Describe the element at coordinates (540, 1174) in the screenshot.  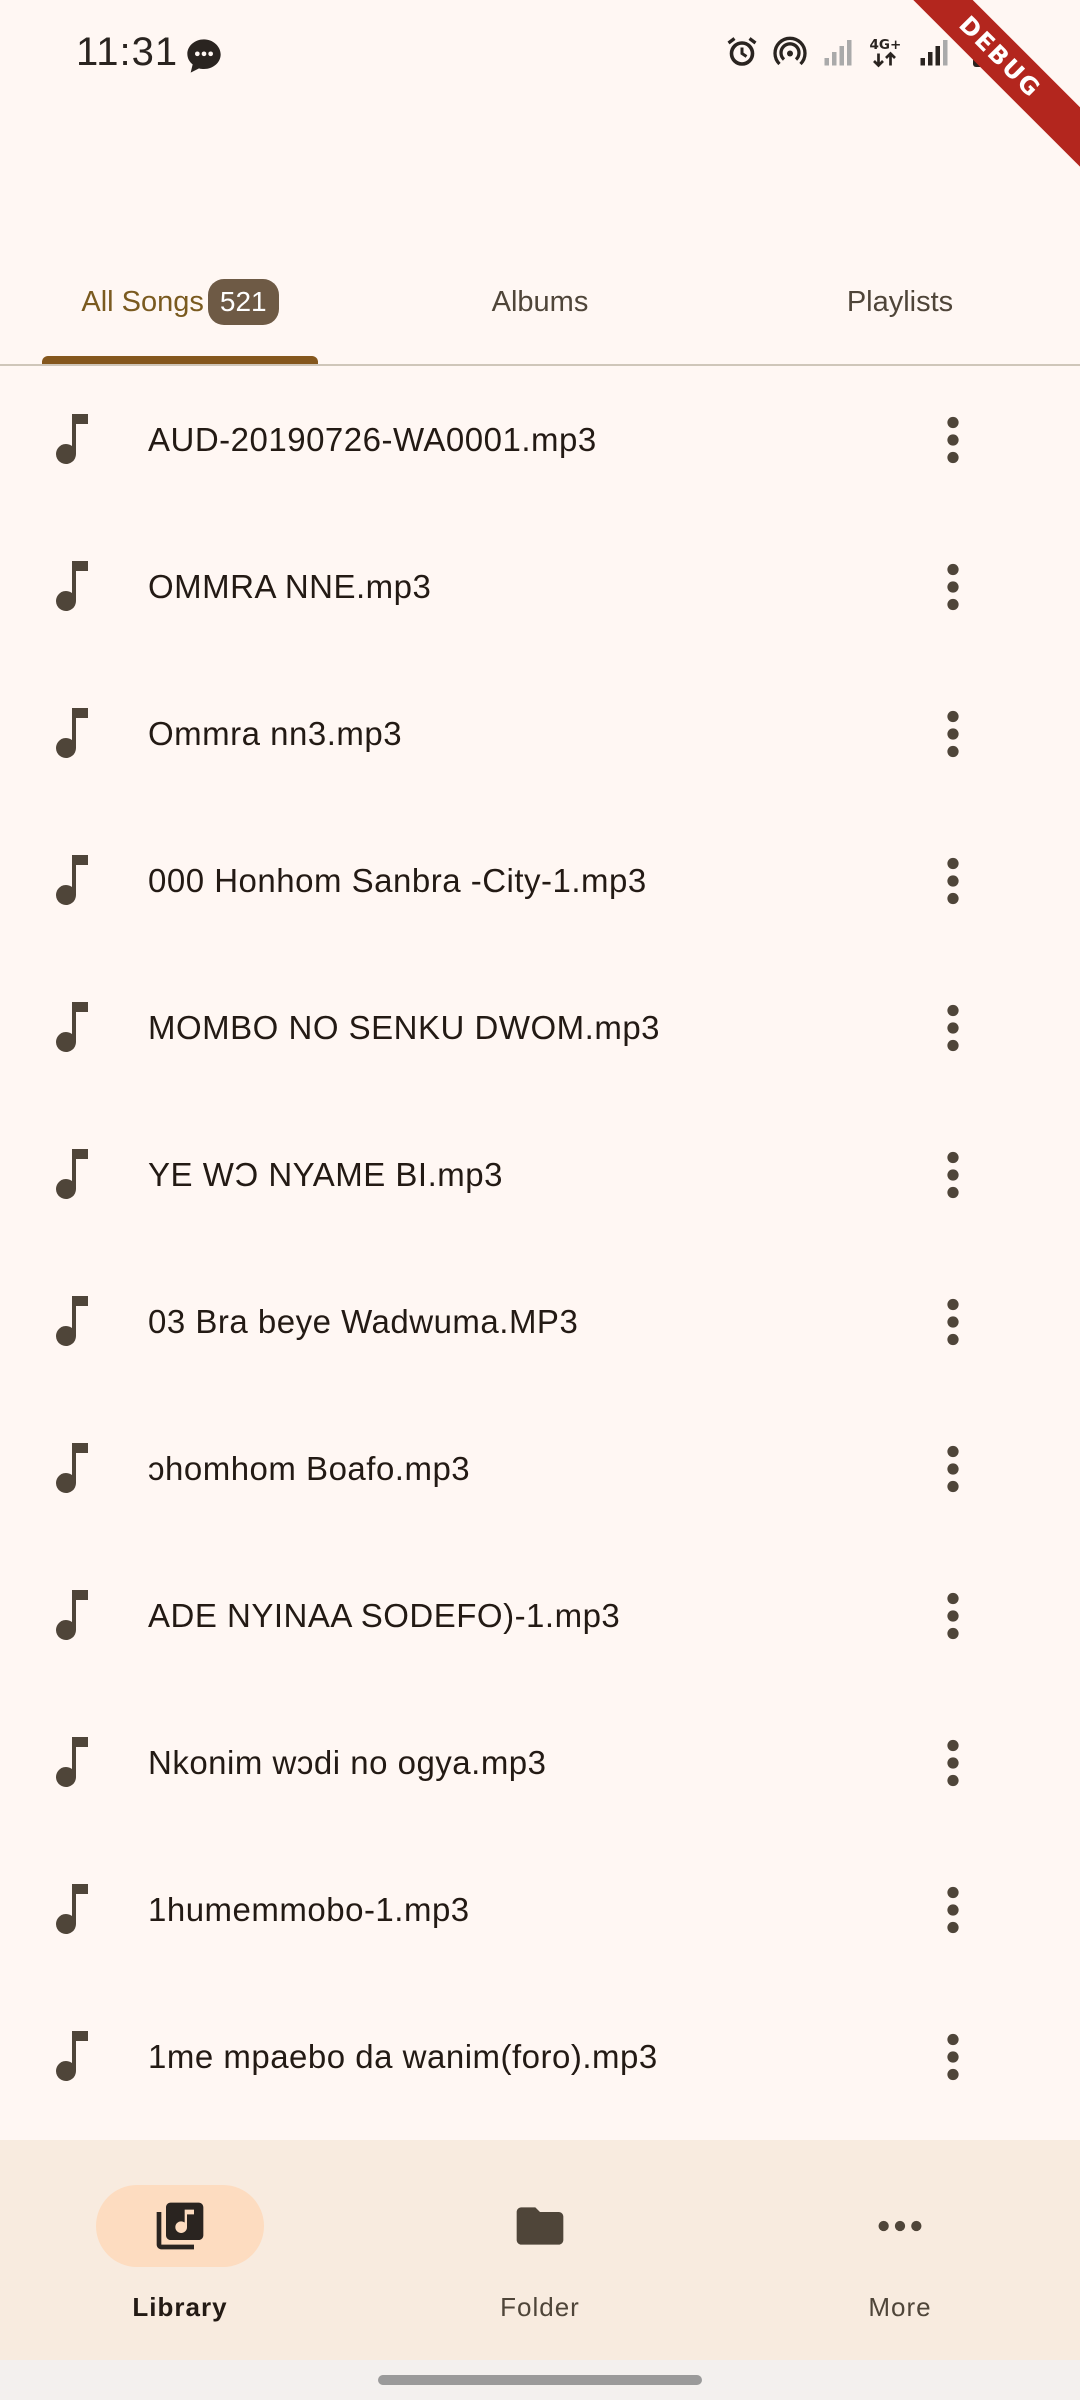
I see `song-row: YE WƆ NYAME BI.mp3` at that location.